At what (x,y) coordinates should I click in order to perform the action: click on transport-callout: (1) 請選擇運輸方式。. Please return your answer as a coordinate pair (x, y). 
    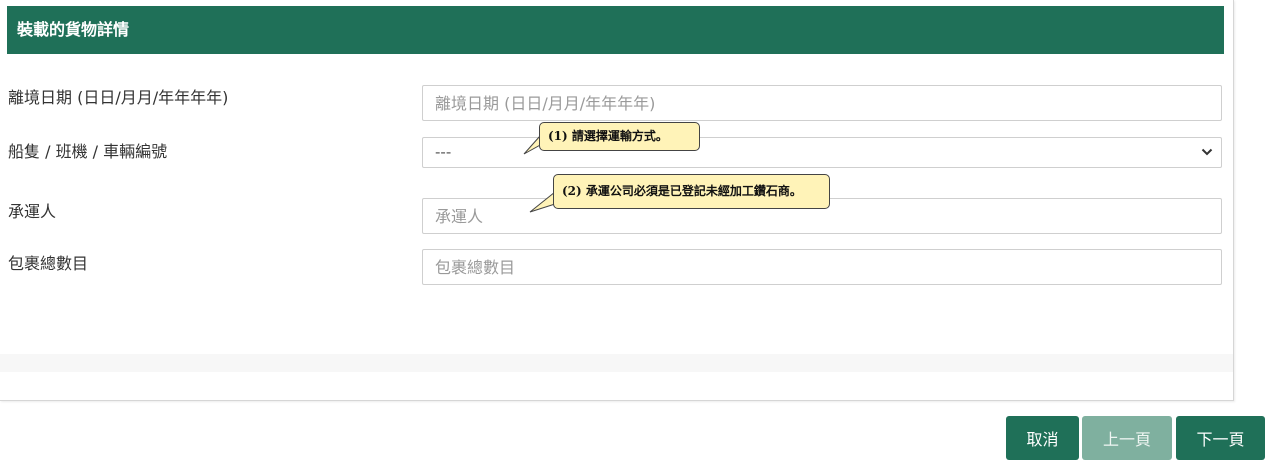
    Looking at the image, I should click on (619, 136).